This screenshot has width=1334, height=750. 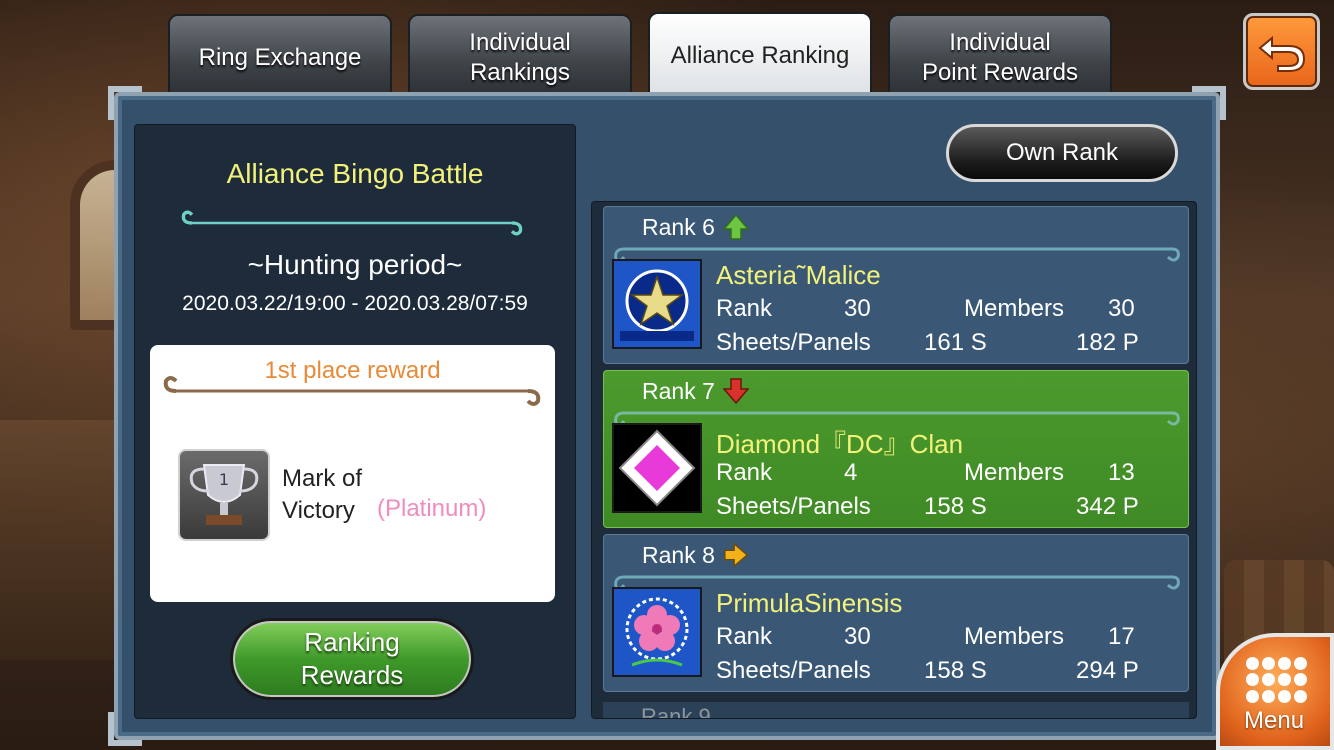 I want to click on tab-alliance-ranking: Alliance Ranking, so click(x=760, y=53).